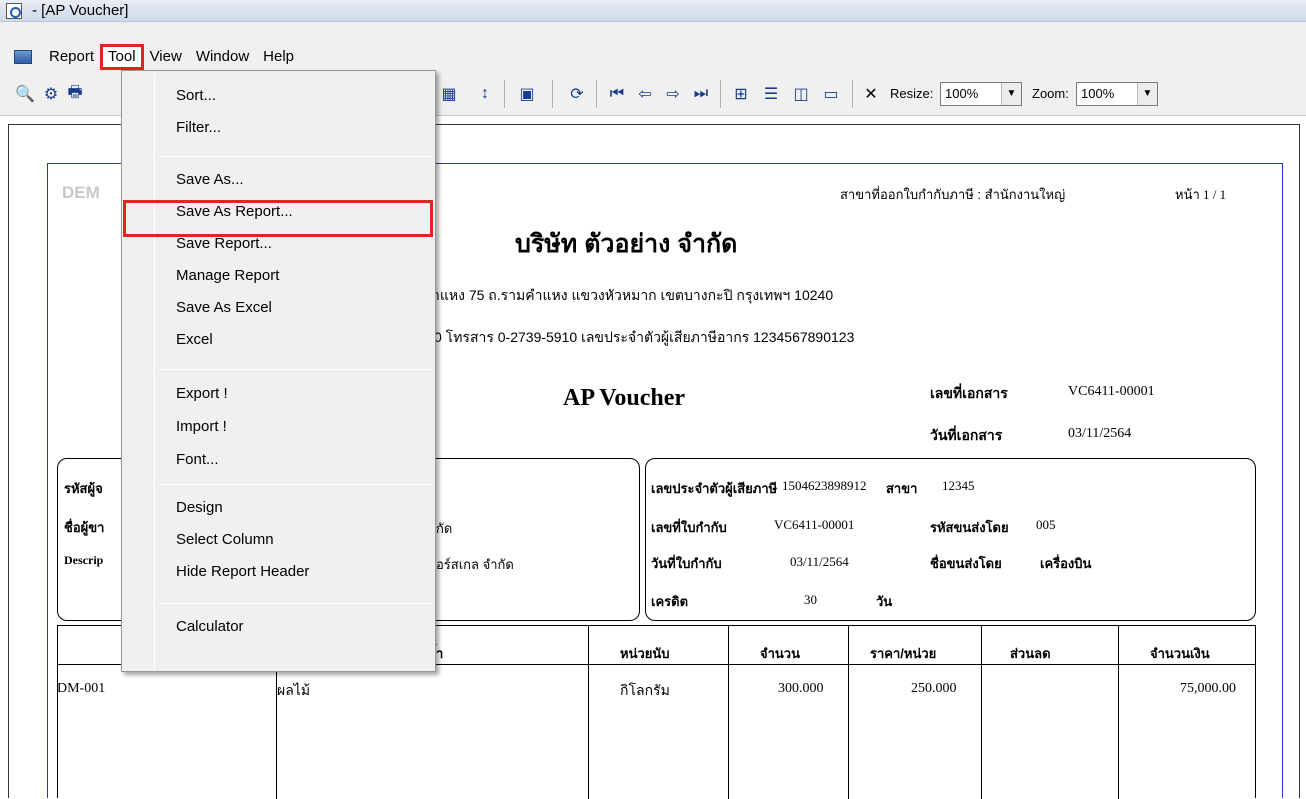 The height and width of the screenshot is (799, 1306). I want to click on company-name: บริษัท ตัวอย่าง จำกัด, so click(626, 244).